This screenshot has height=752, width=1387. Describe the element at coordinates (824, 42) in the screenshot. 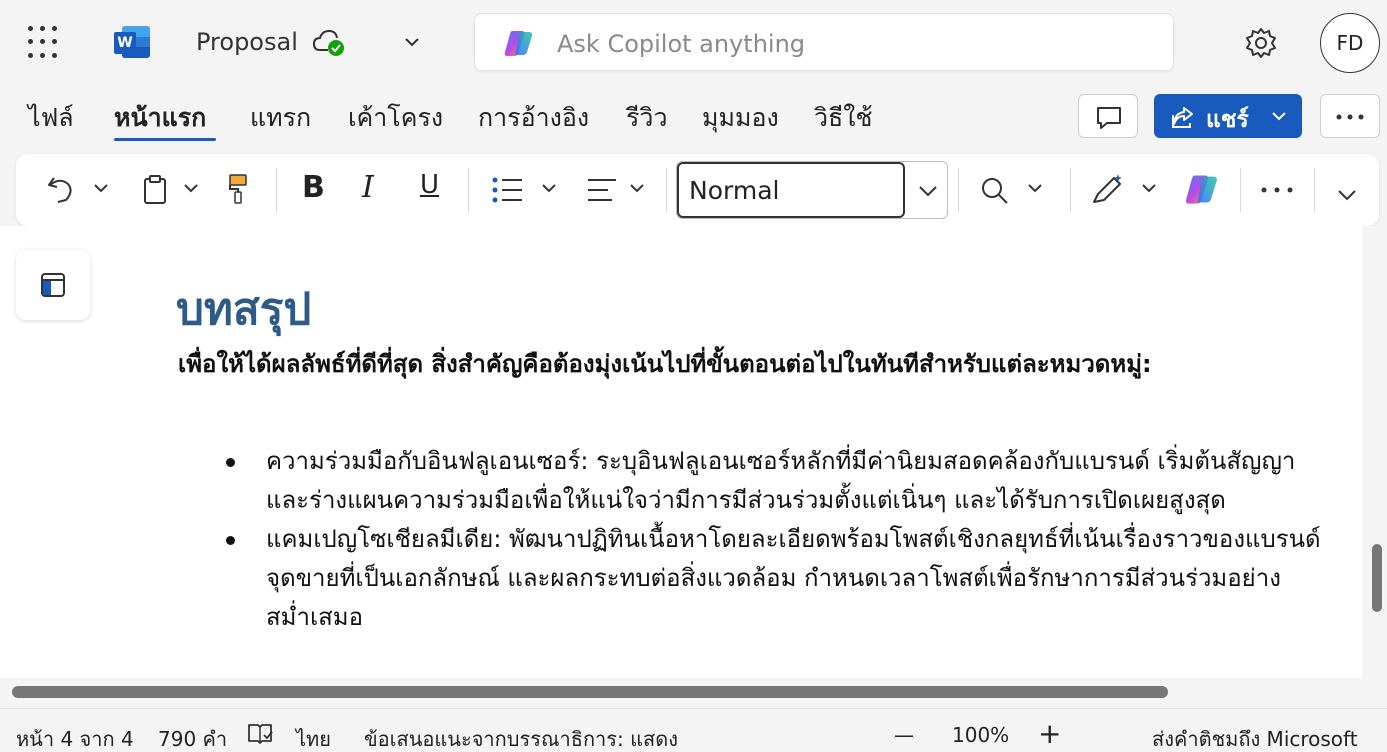

I see `copilot-search-box: Ask Copilot anything` at that location.